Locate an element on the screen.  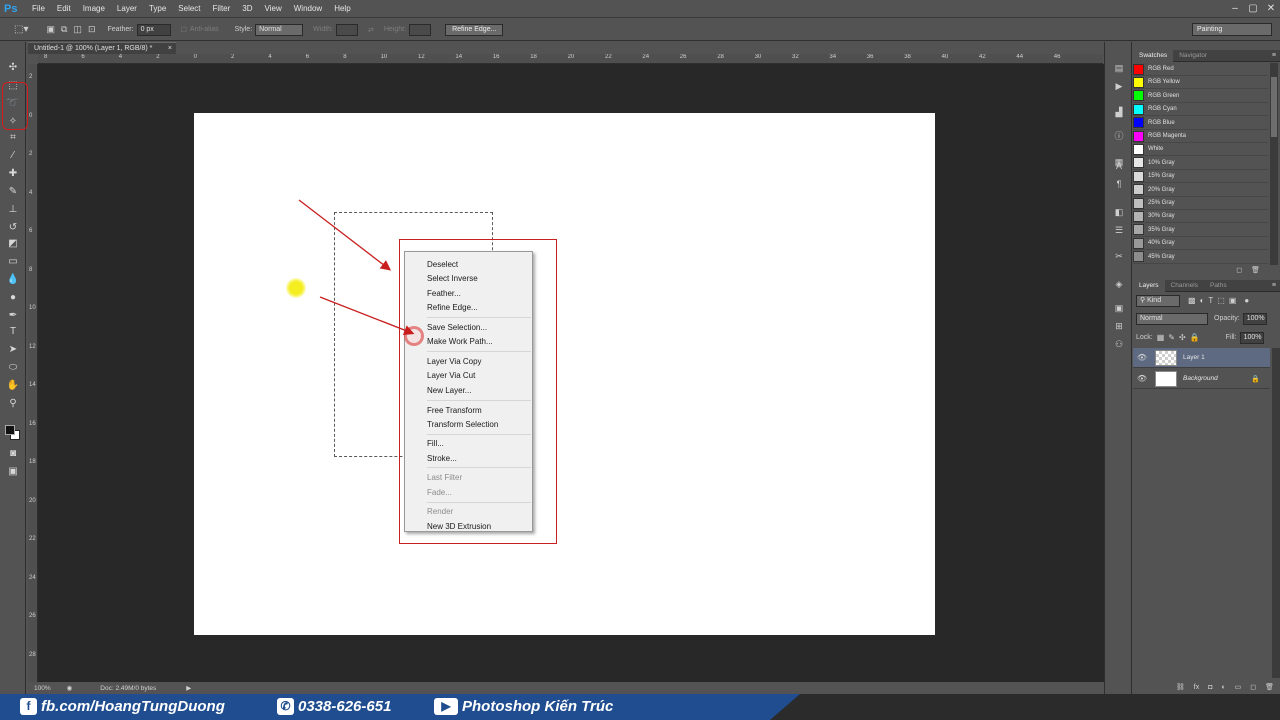
new-group-icon: ▭ is located at coordinates (1238, 687).